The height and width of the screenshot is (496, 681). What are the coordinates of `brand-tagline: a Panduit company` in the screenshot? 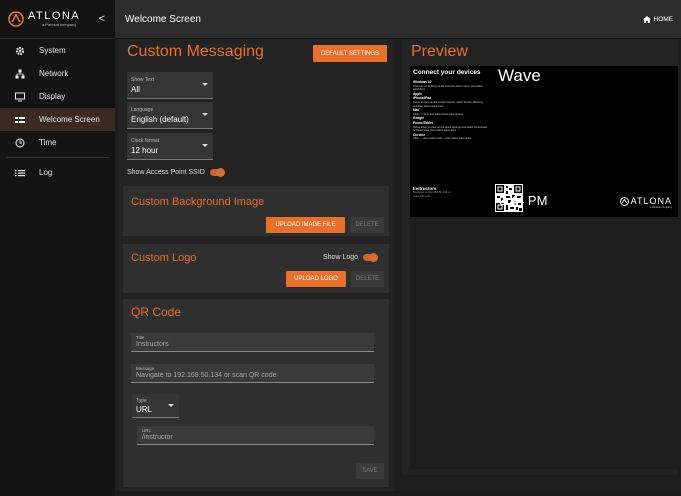 It's located at (59, 24).